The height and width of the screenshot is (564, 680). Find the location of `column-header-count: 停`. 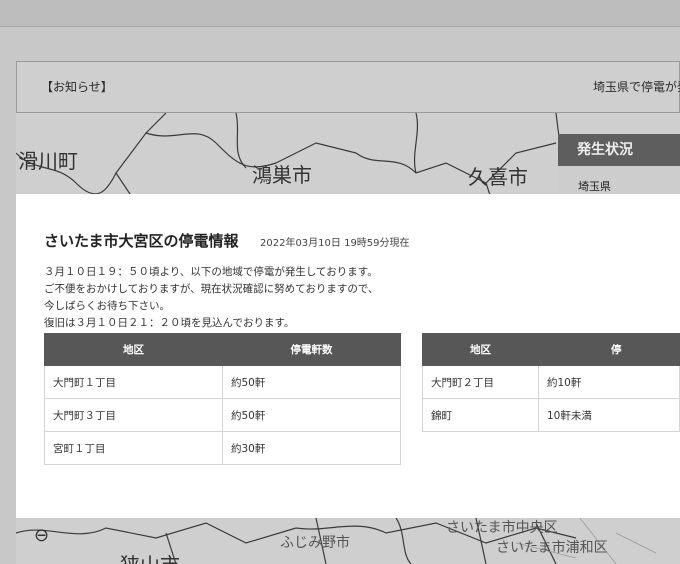

column-header-count: 停 is located at coordinates (608, 349).